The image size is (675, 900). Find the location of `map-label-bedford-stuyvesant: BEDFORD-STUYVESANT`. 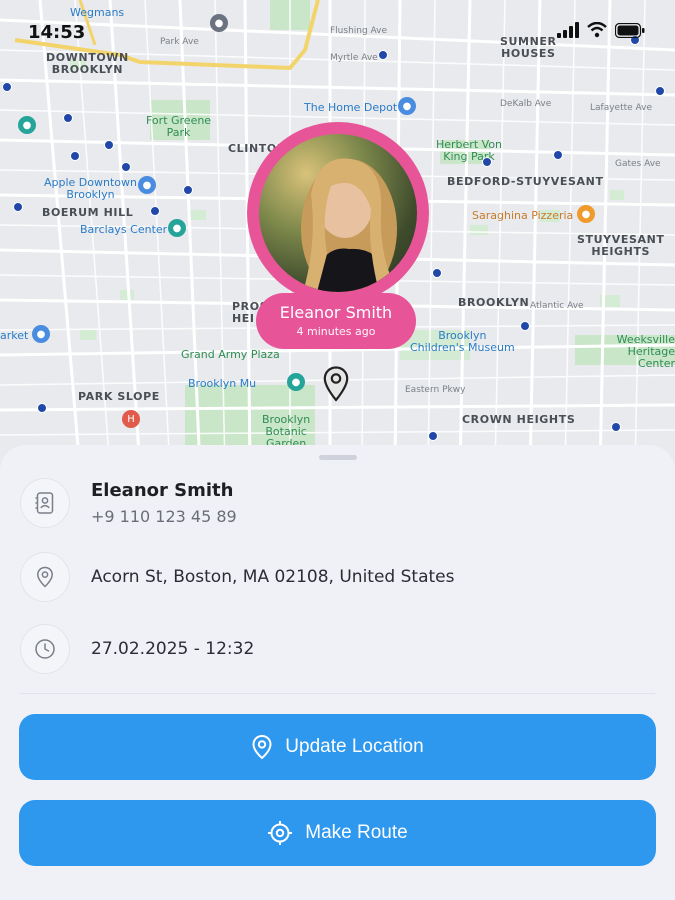

map-label-bedford-stuyvesant: BEDFORD-STUYVESANT is located at coordinates (525, 181).